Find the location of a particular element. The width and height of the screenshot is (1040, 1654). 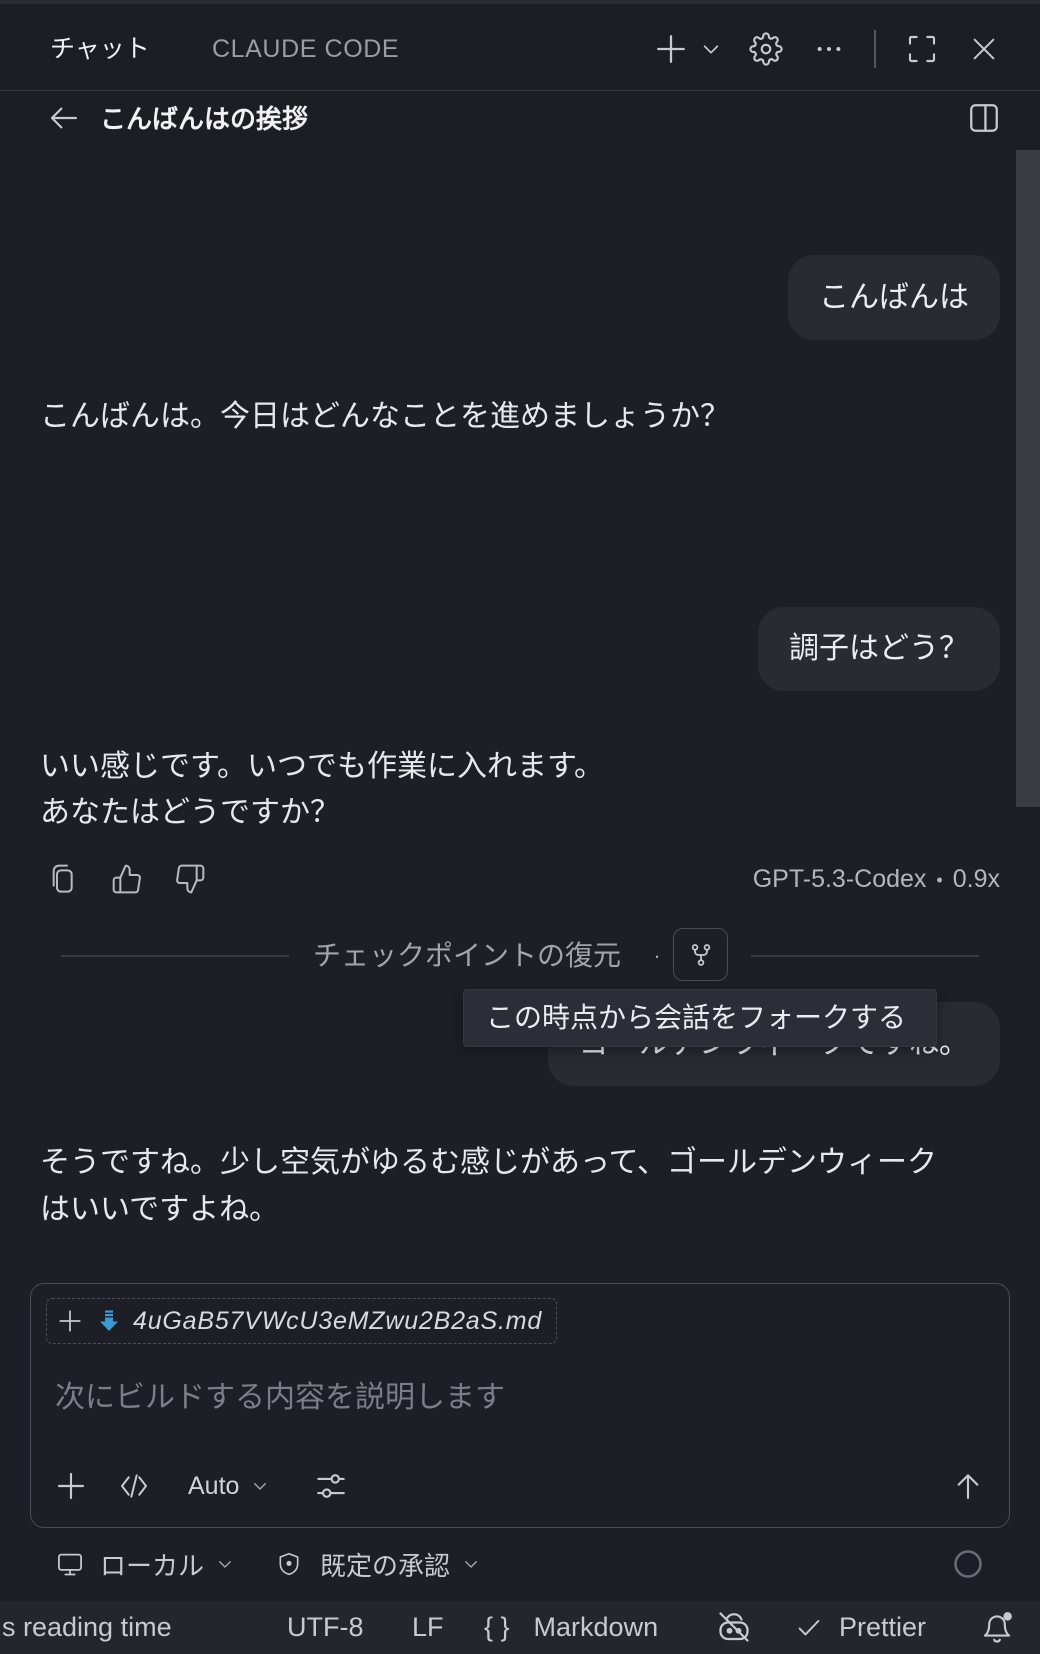

location-dropdown: ローカル is located at coordinates (145, 1564).